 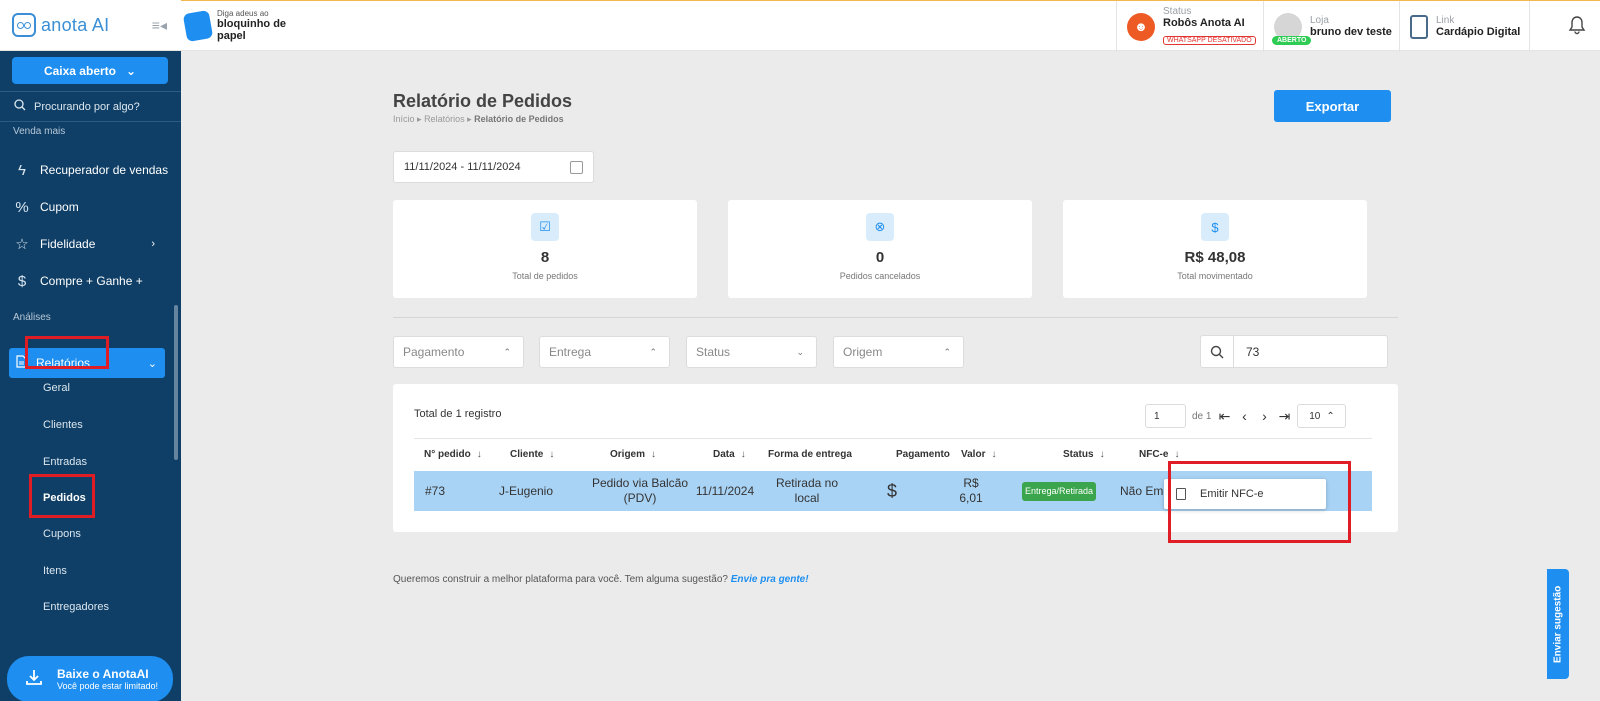 I want to click on filter-origem: Origem ⌃, so click(x=898, y=352).